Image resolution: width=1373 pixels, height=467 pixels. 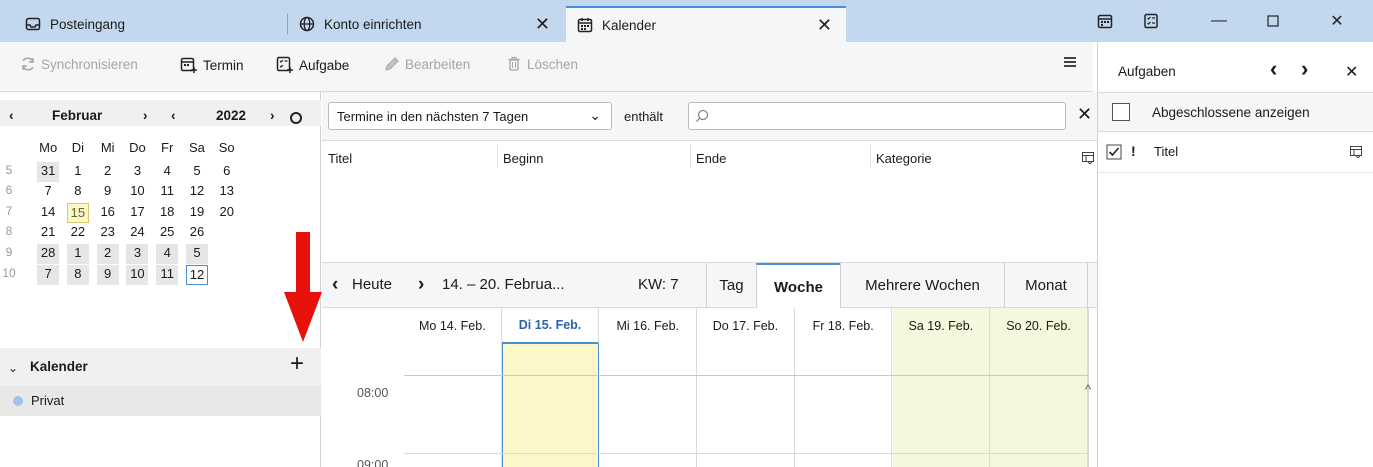 What do you see at coordinates (550, 326) in the screenshot?
I see `day-column-header: Di 15. Feb.` at bounding box center [550, 326].